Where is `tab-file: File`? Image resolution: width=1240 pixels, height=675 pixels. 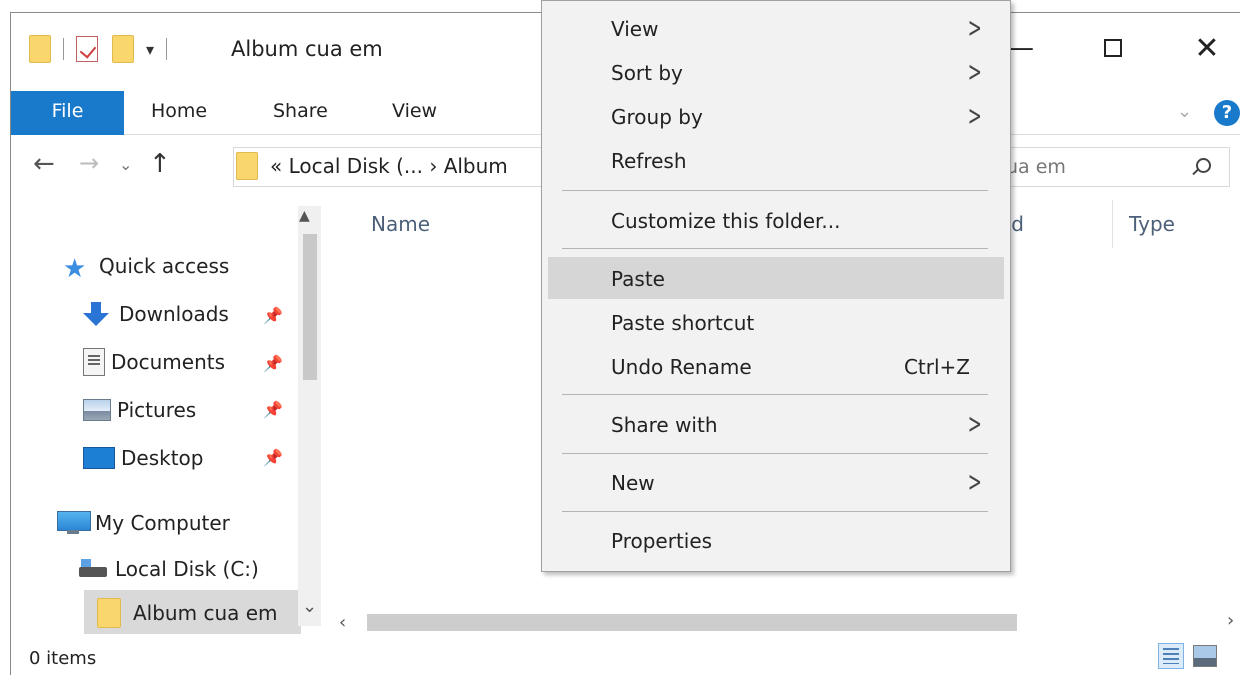
tab-file: File is located at coordinates (67, 113).